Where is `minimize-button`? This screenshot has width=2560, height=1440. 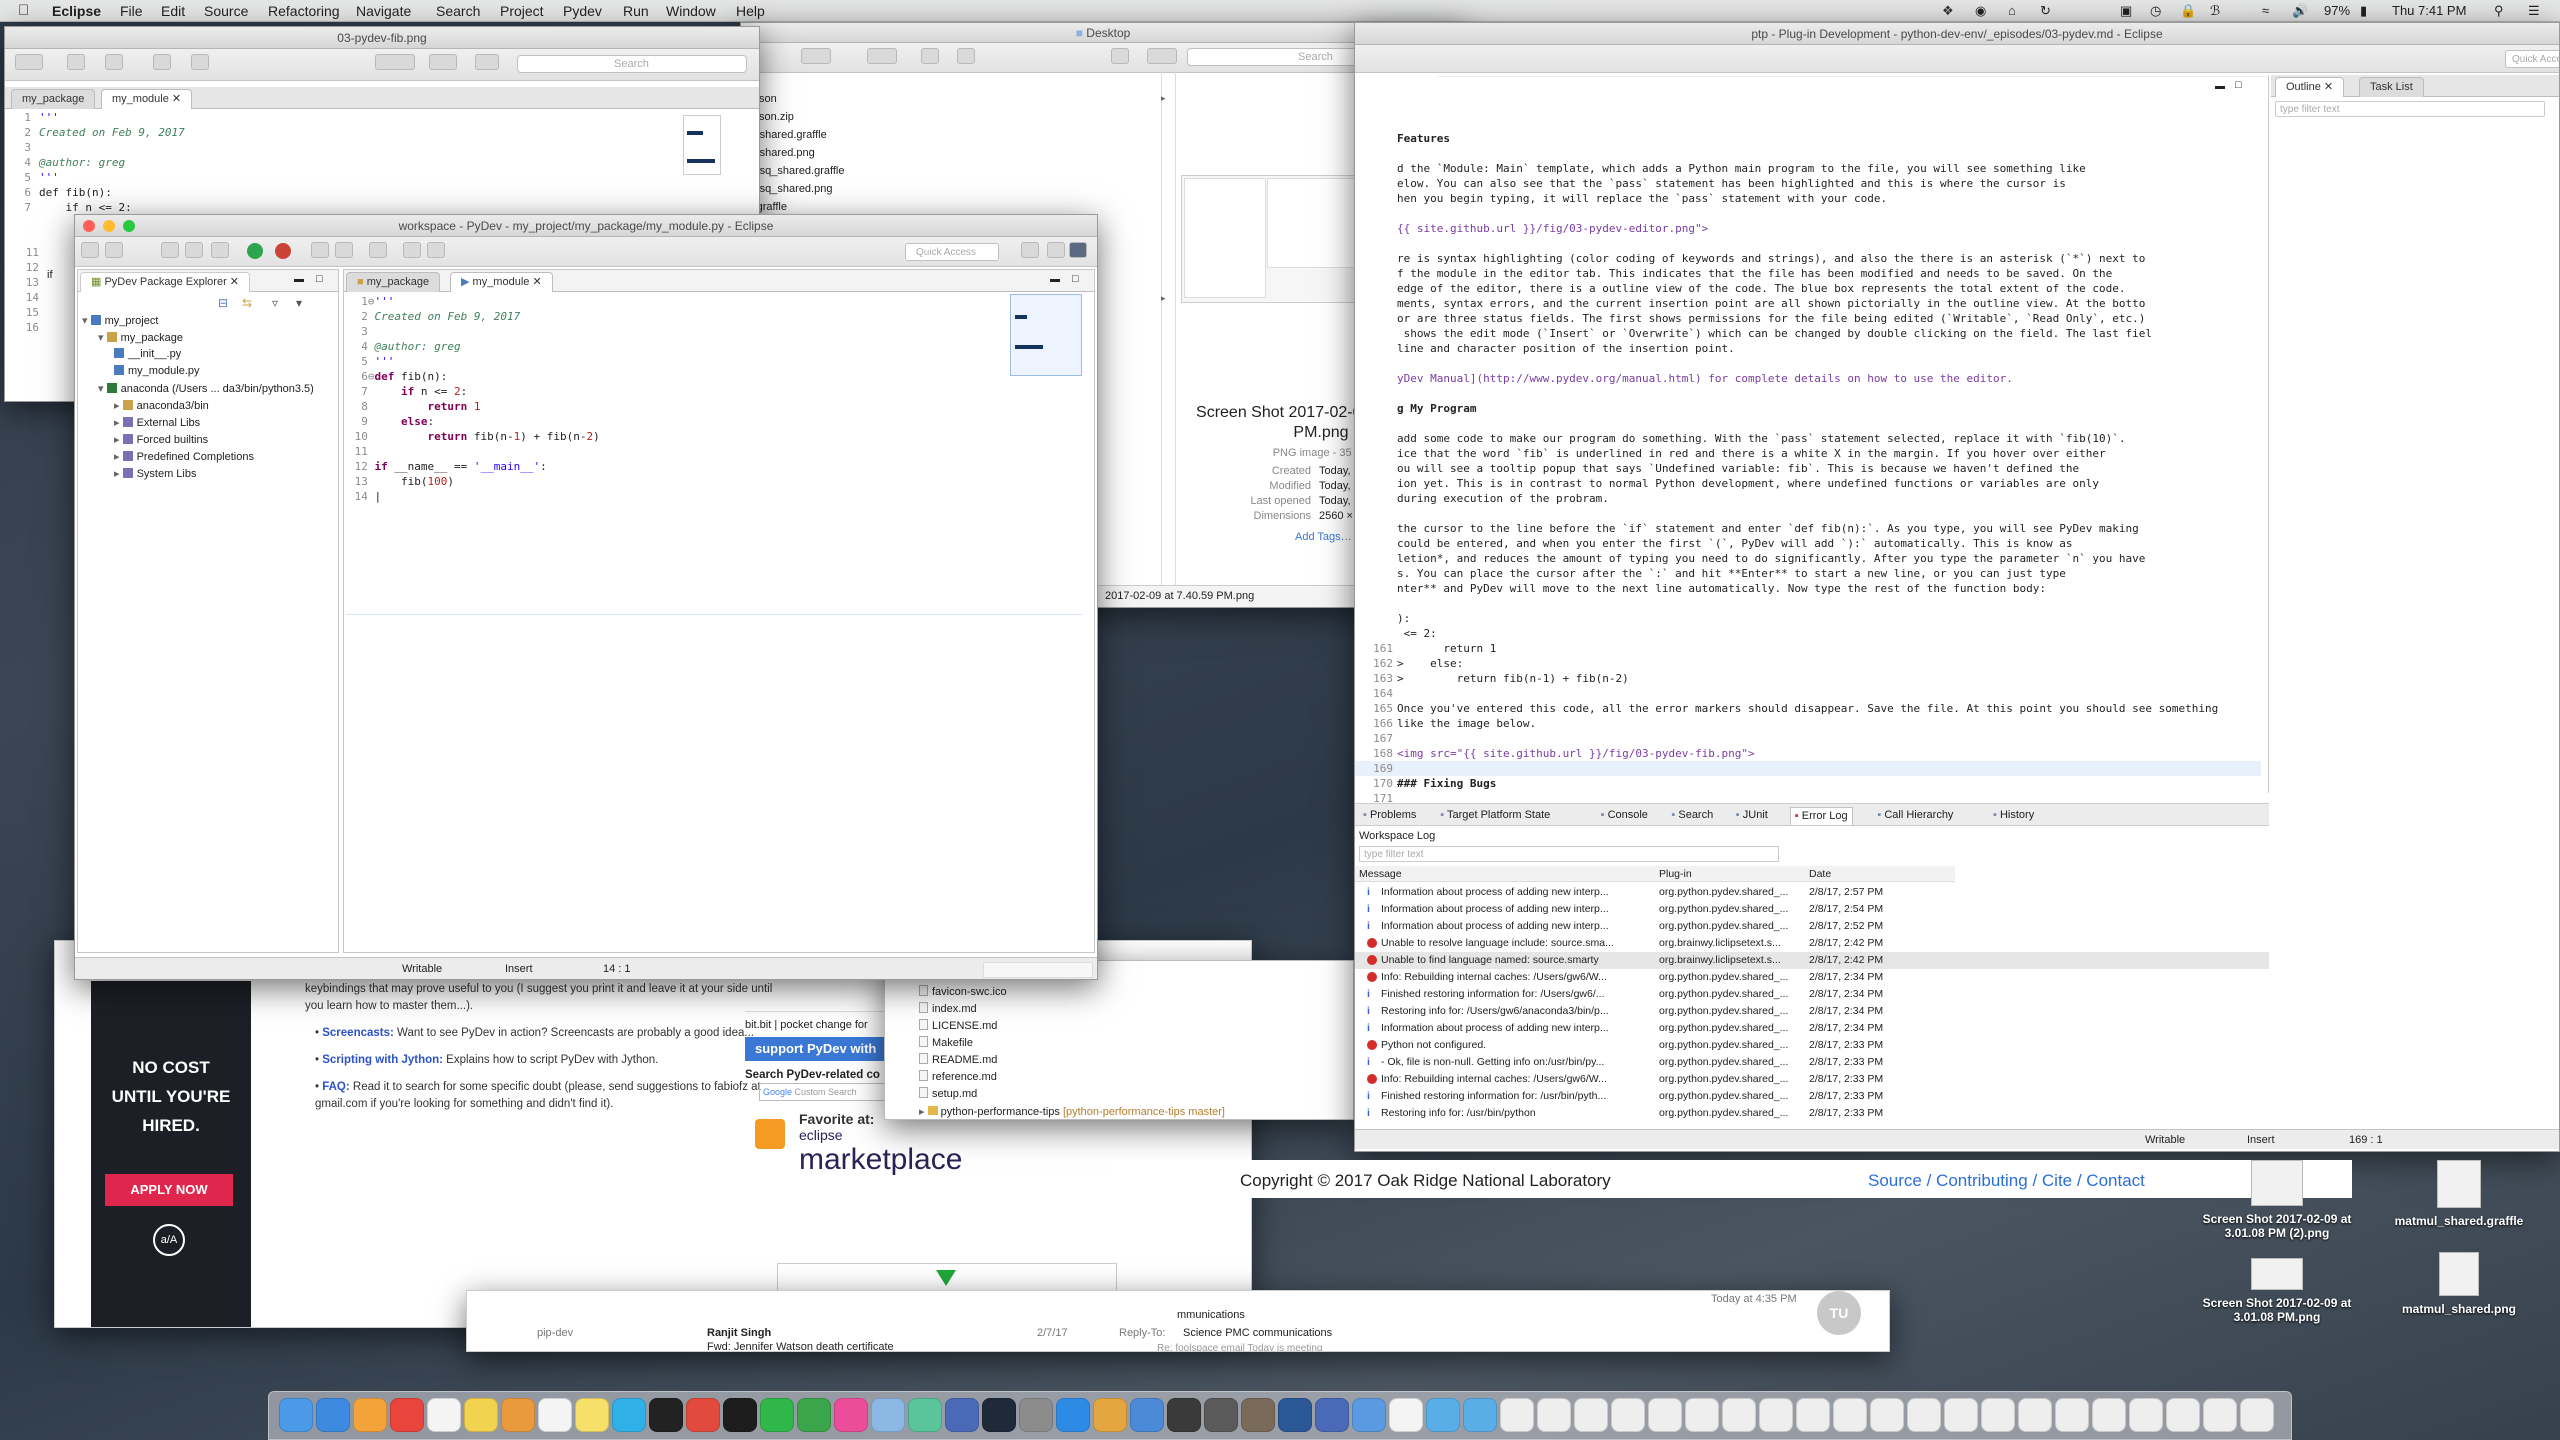 minimize-button is located at coordinates (109, 226).